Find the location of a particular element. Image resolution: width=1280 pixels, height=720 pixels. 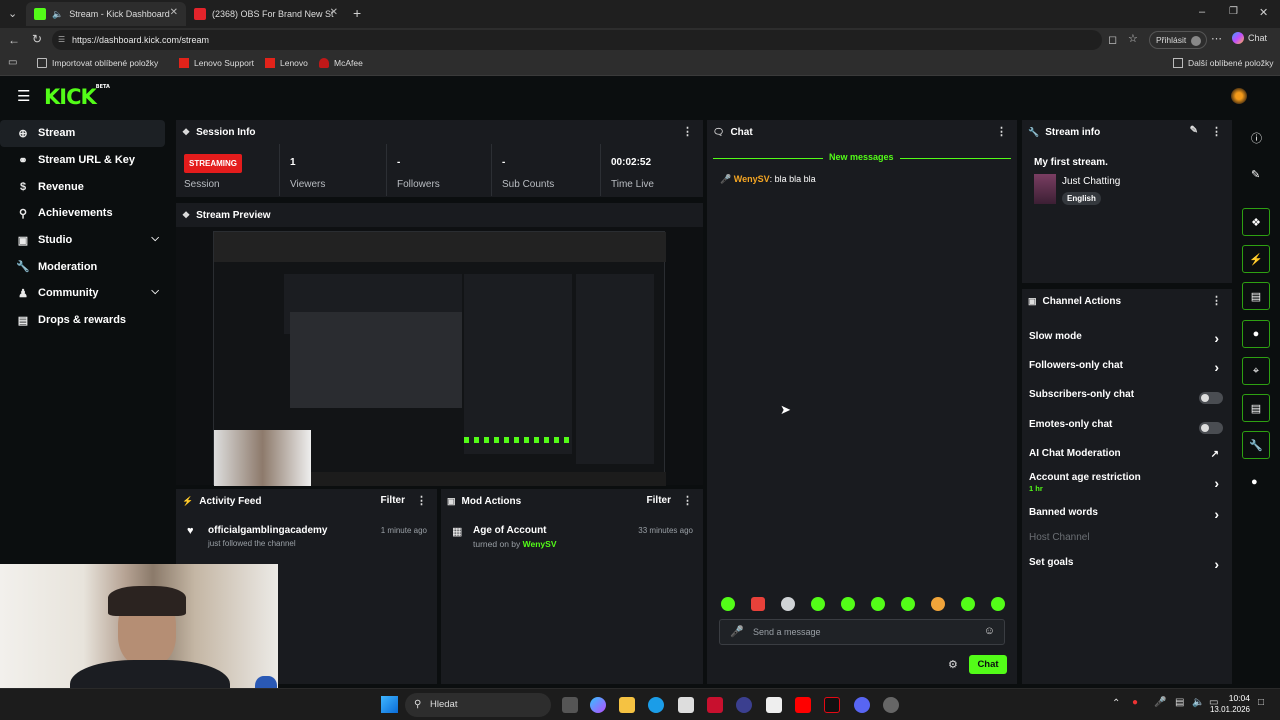

back-icon: ← is located at coordinates (14, 40).